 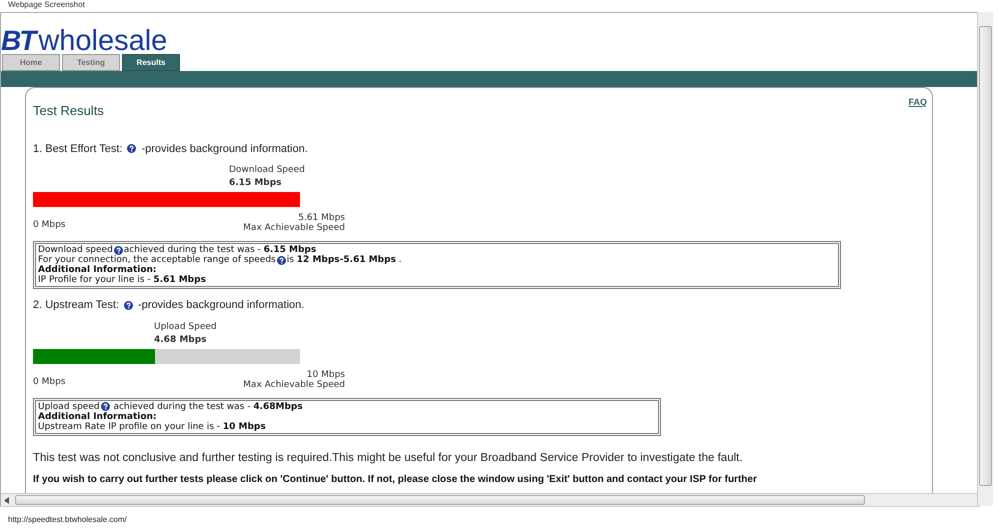 I want to click on vertical-scrollbar, so click(x=985, y=259).